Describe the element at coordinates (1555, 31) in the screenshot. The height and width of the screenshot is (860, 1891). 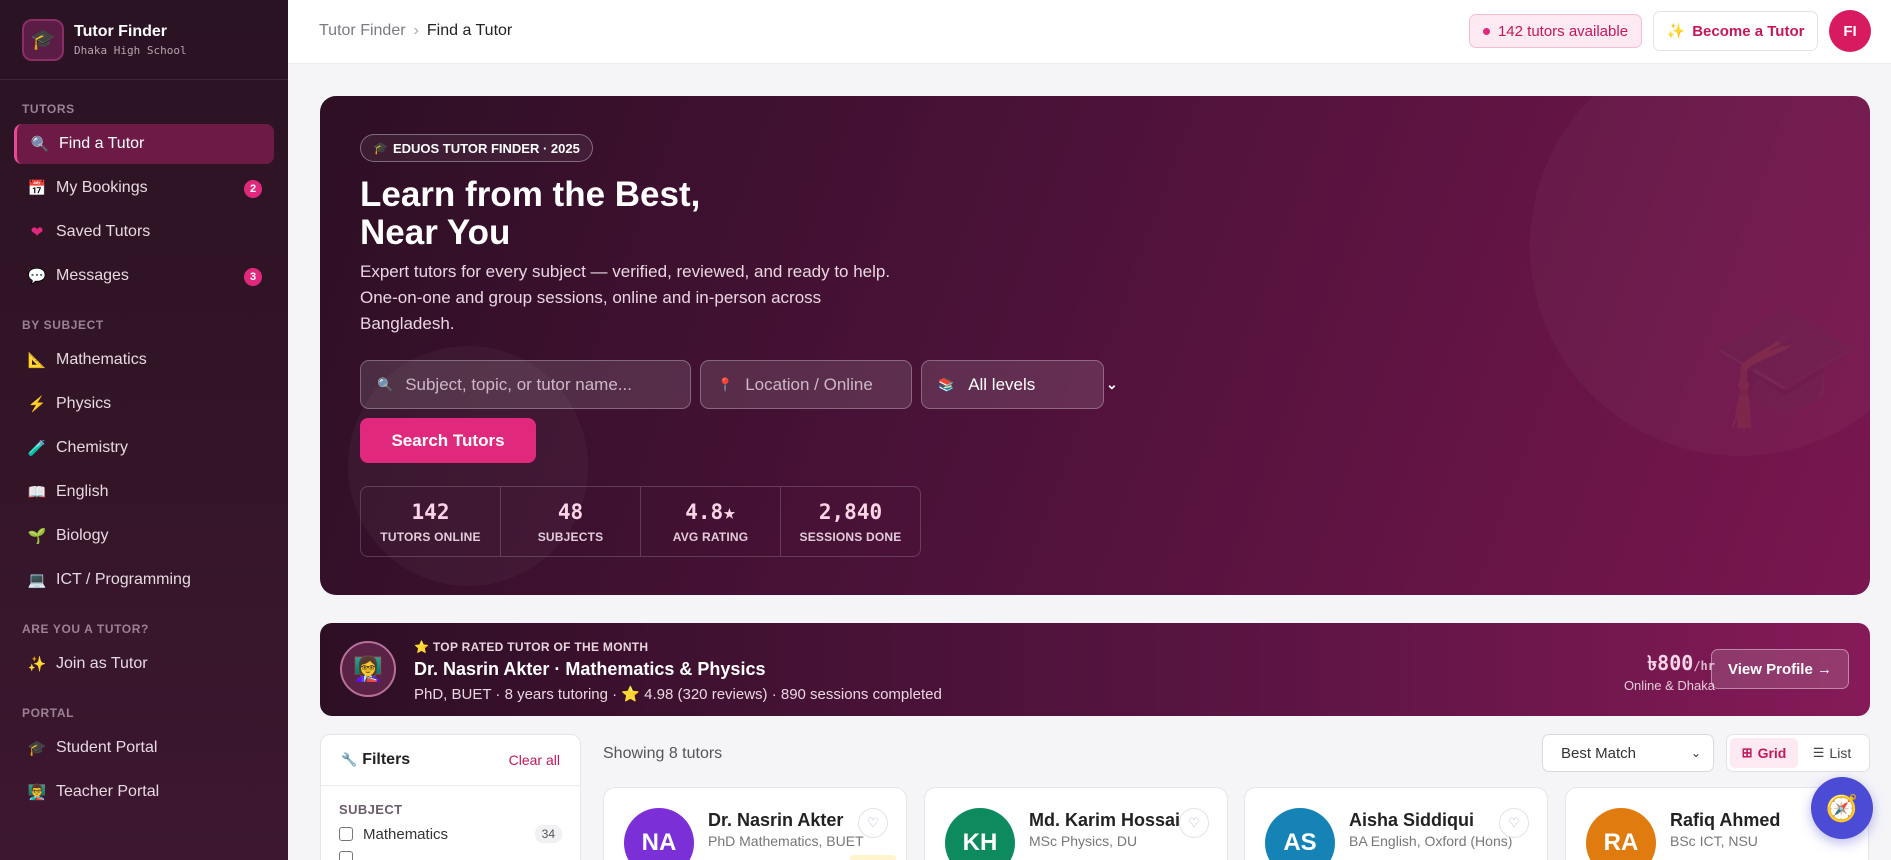
I see `tutors-available-badge: 142 tutors available` at that location.